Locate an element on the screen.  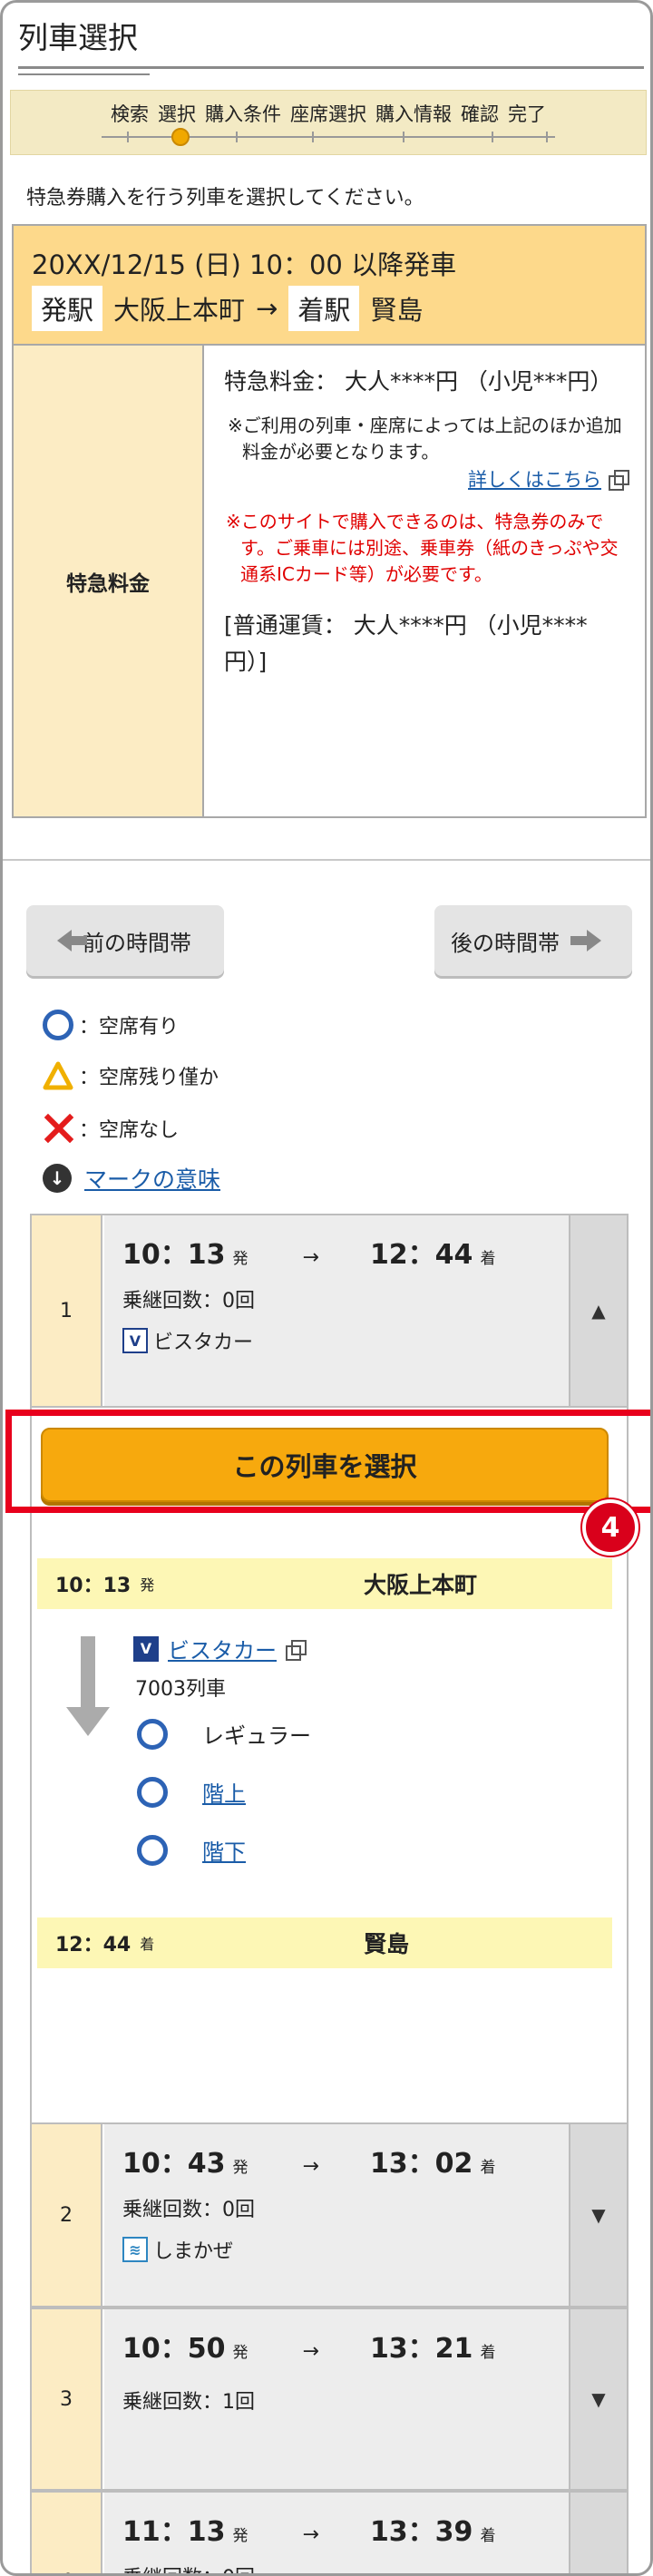
legend-none: ：空席なし is located at coordinates (111, 1128).